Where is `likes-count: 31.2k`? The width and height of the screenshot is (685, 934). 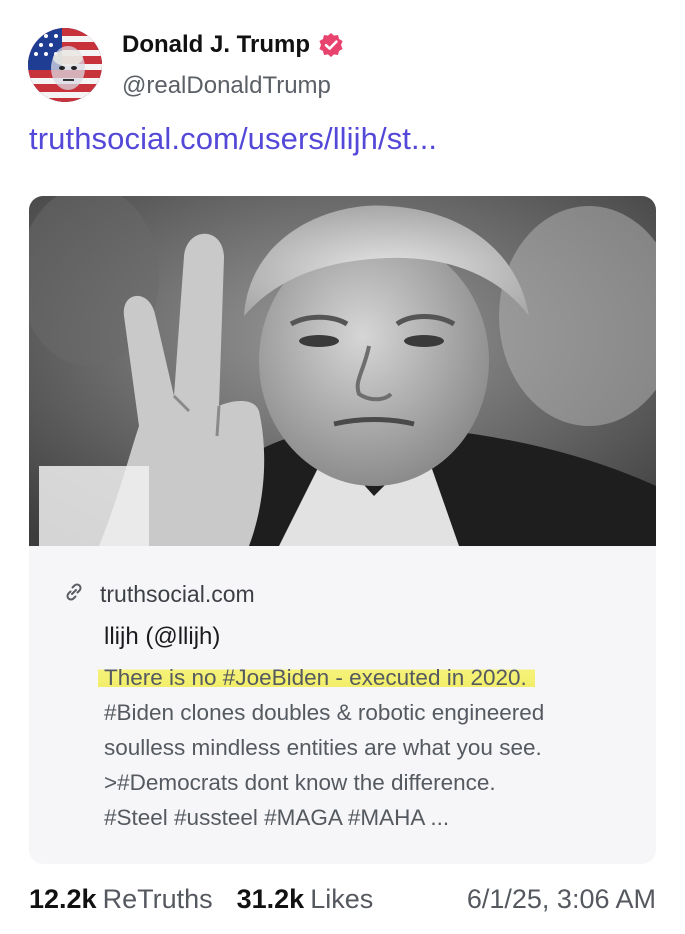
likes-count: 31.2k is located at coordinates (270, 899).